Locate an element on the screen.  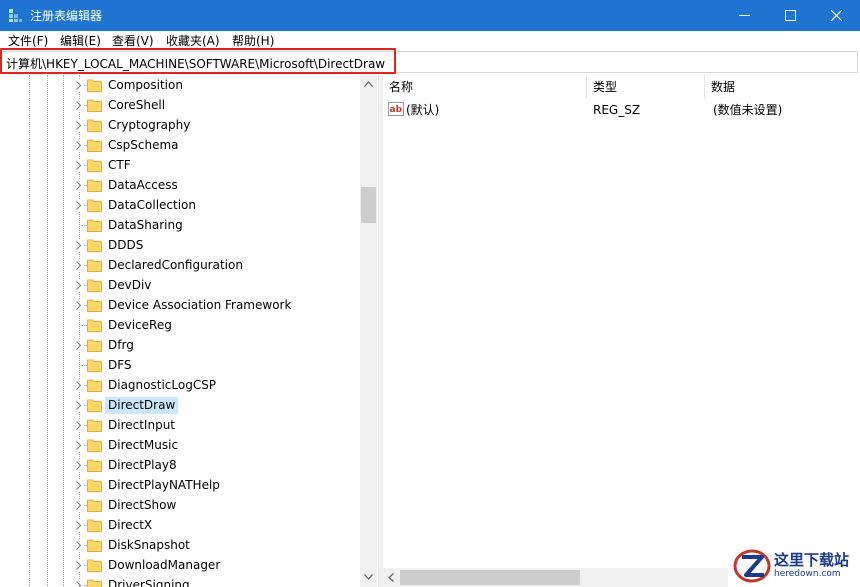
tree-item-label: DeclaredConfiguration is located at coordinates (175, 265).